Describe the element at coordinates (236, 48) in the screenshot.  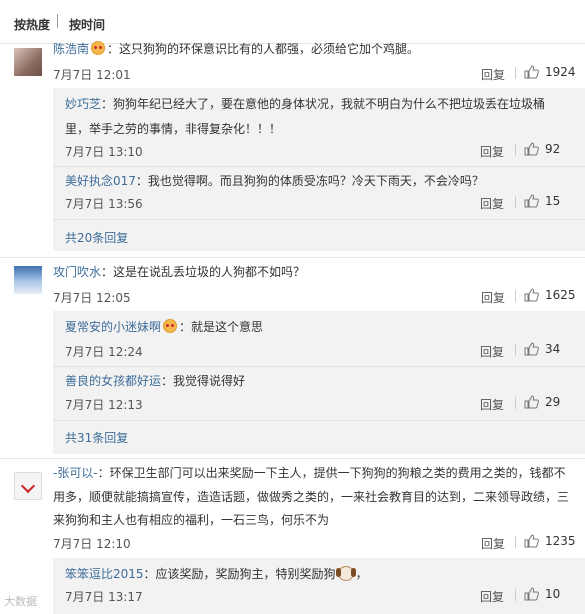
I see `comment-text: 陈浩南 ：这只狗狗的环保意识比有的人都强，必须给它加个鸡腿。` at that location.